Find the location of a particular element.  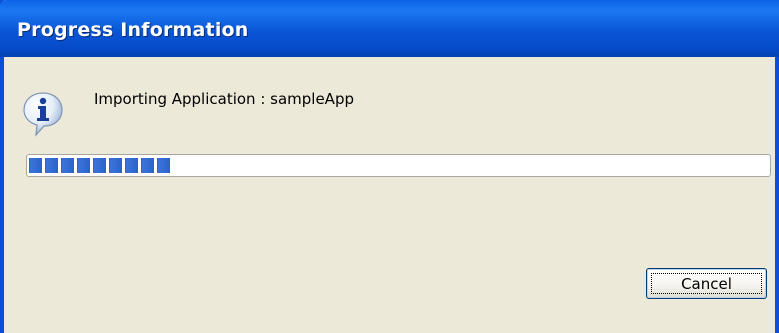

info-icon is located at coordinates (43, 114).